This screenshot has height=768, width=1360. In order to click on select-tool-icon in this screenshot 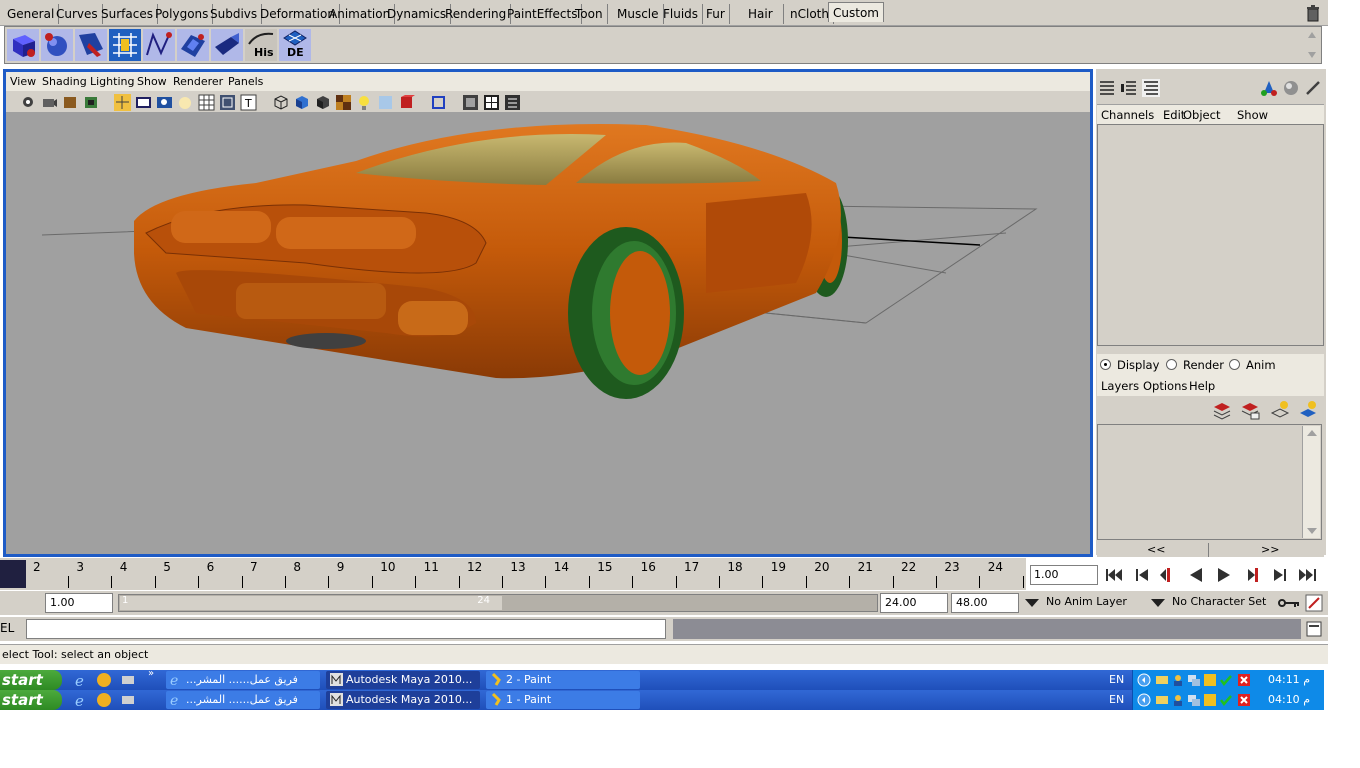, I will do `click(91, 45)`.